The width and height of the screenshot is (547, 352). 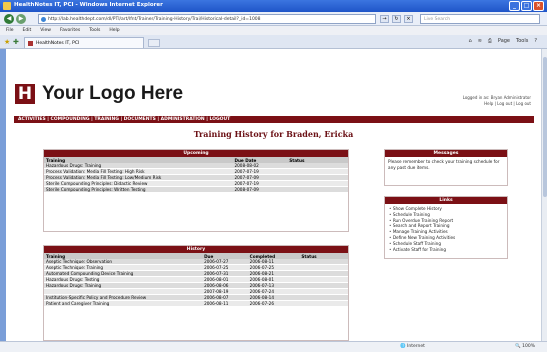 What do you see at coordinates (196, 153) in the screenshot?
I see `upcoming-heading: Upcoming` at bounding box center [196, 153].